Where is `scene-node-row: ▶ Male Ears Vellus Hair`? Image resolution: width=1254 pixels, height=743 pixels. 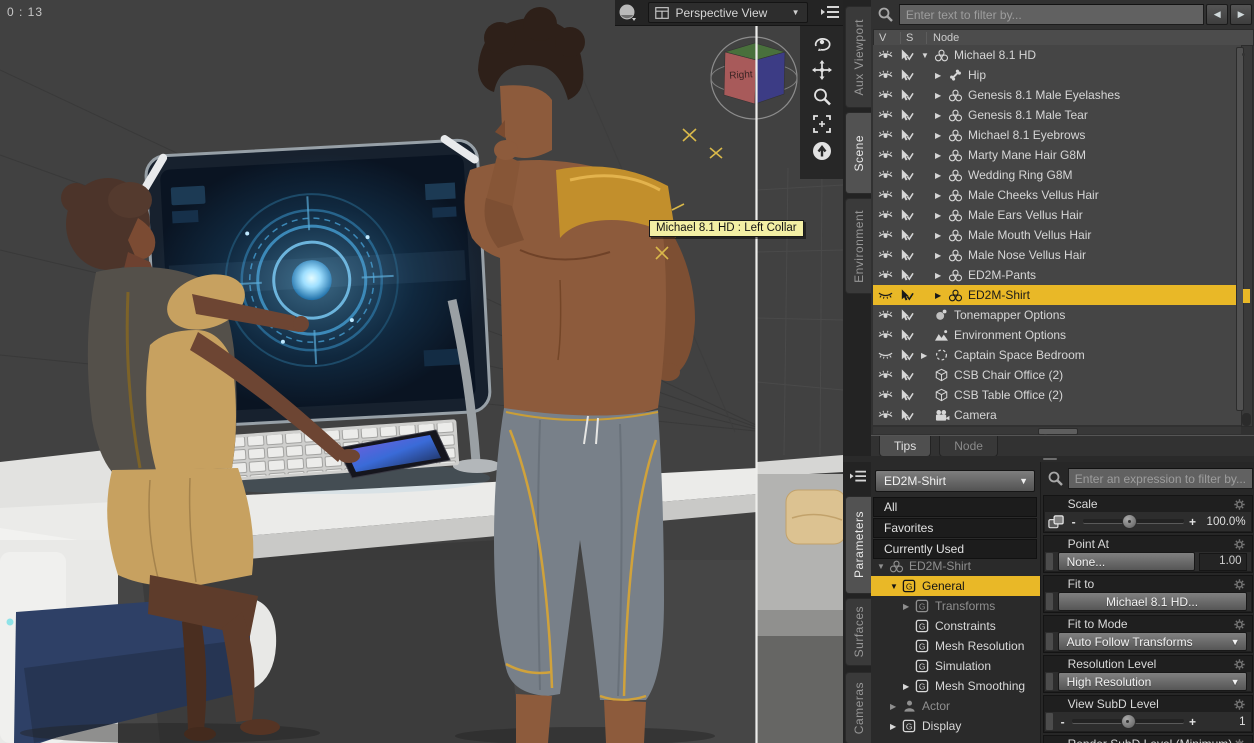 scene-node-row: ▶ Male Ears Vellus Hair is located at coordinates (1057, 215).